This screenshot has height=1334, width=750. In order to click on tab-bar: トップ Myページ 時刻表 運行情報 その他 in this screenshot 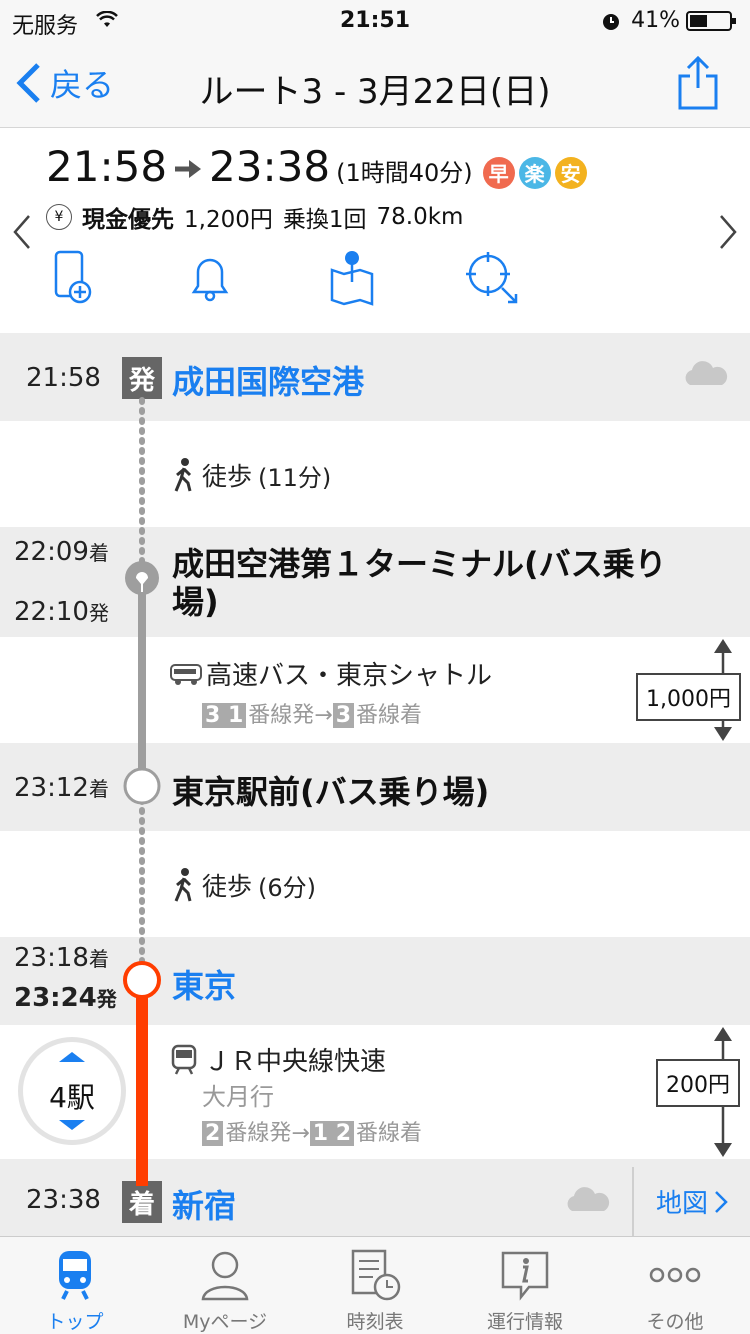, I will do `click(375, 1285)`.